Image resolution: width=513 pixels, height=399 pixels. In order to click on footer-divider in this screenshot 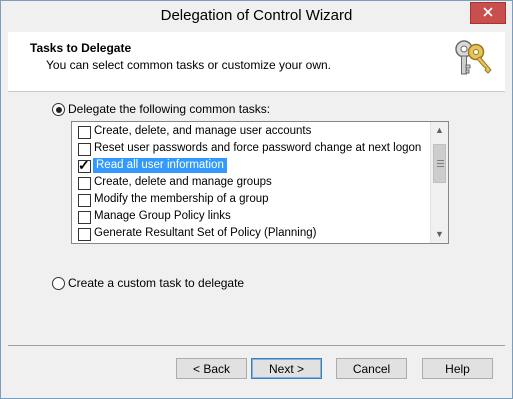, I will do `click(256, 345)`.